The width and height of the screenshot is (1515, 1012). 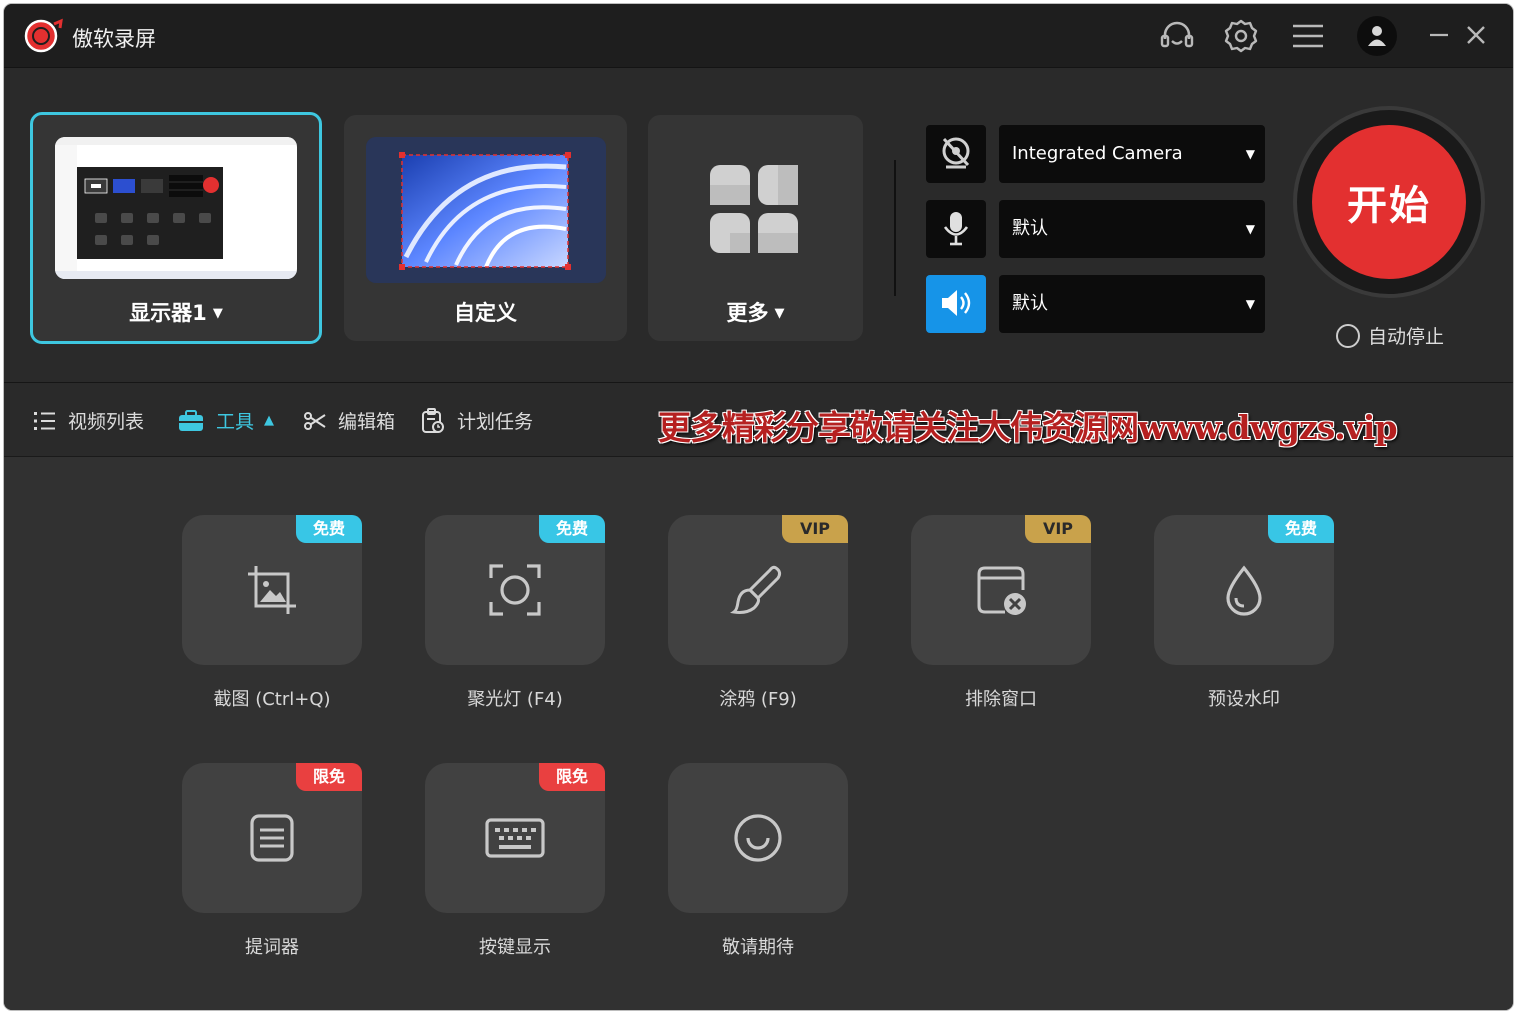 I want to click on support-headset-icon, so click(x=1177, y=36).